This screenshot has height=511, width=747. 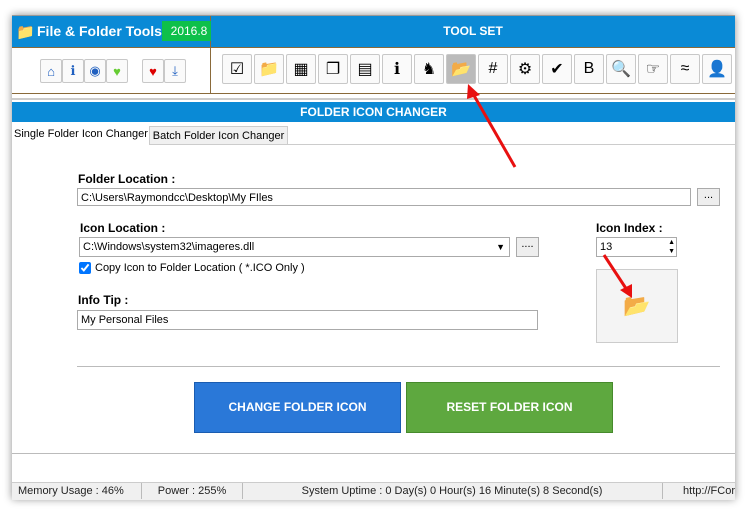 What do you see at coordinates (615, 272) in the screenshot?
I see `arrow-to-preview` at bounding box center [615, 272].